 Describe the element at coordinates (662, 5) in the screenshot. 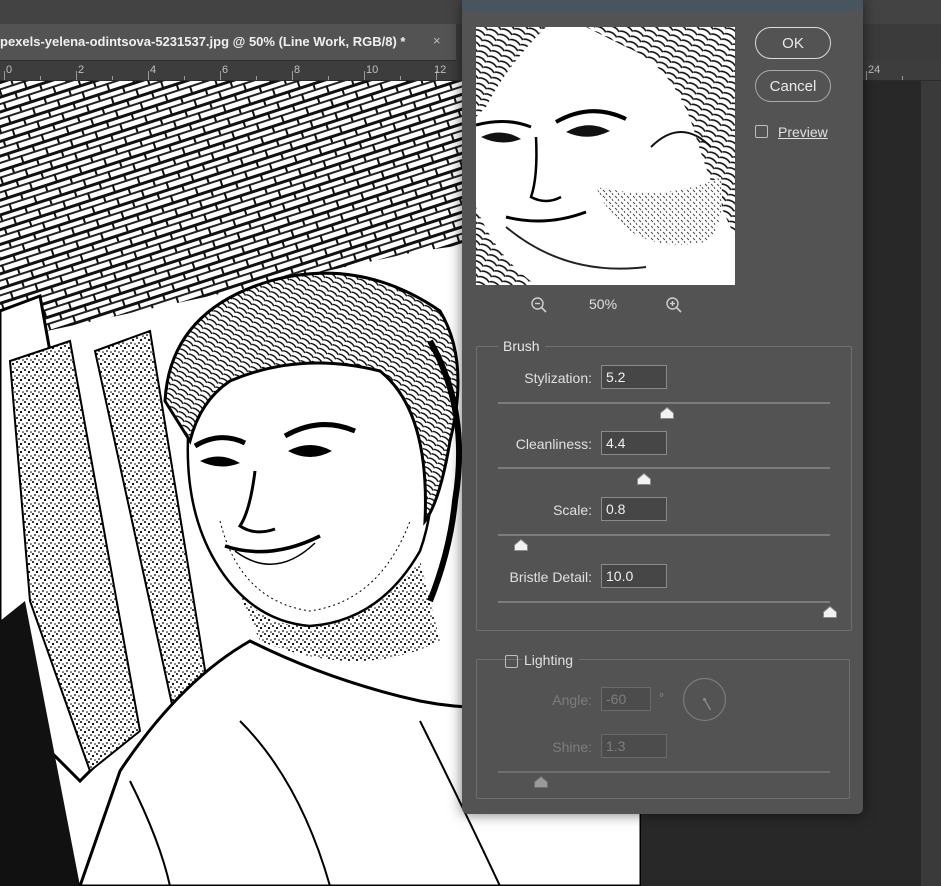

I see `dialog-titlebar` at that location.